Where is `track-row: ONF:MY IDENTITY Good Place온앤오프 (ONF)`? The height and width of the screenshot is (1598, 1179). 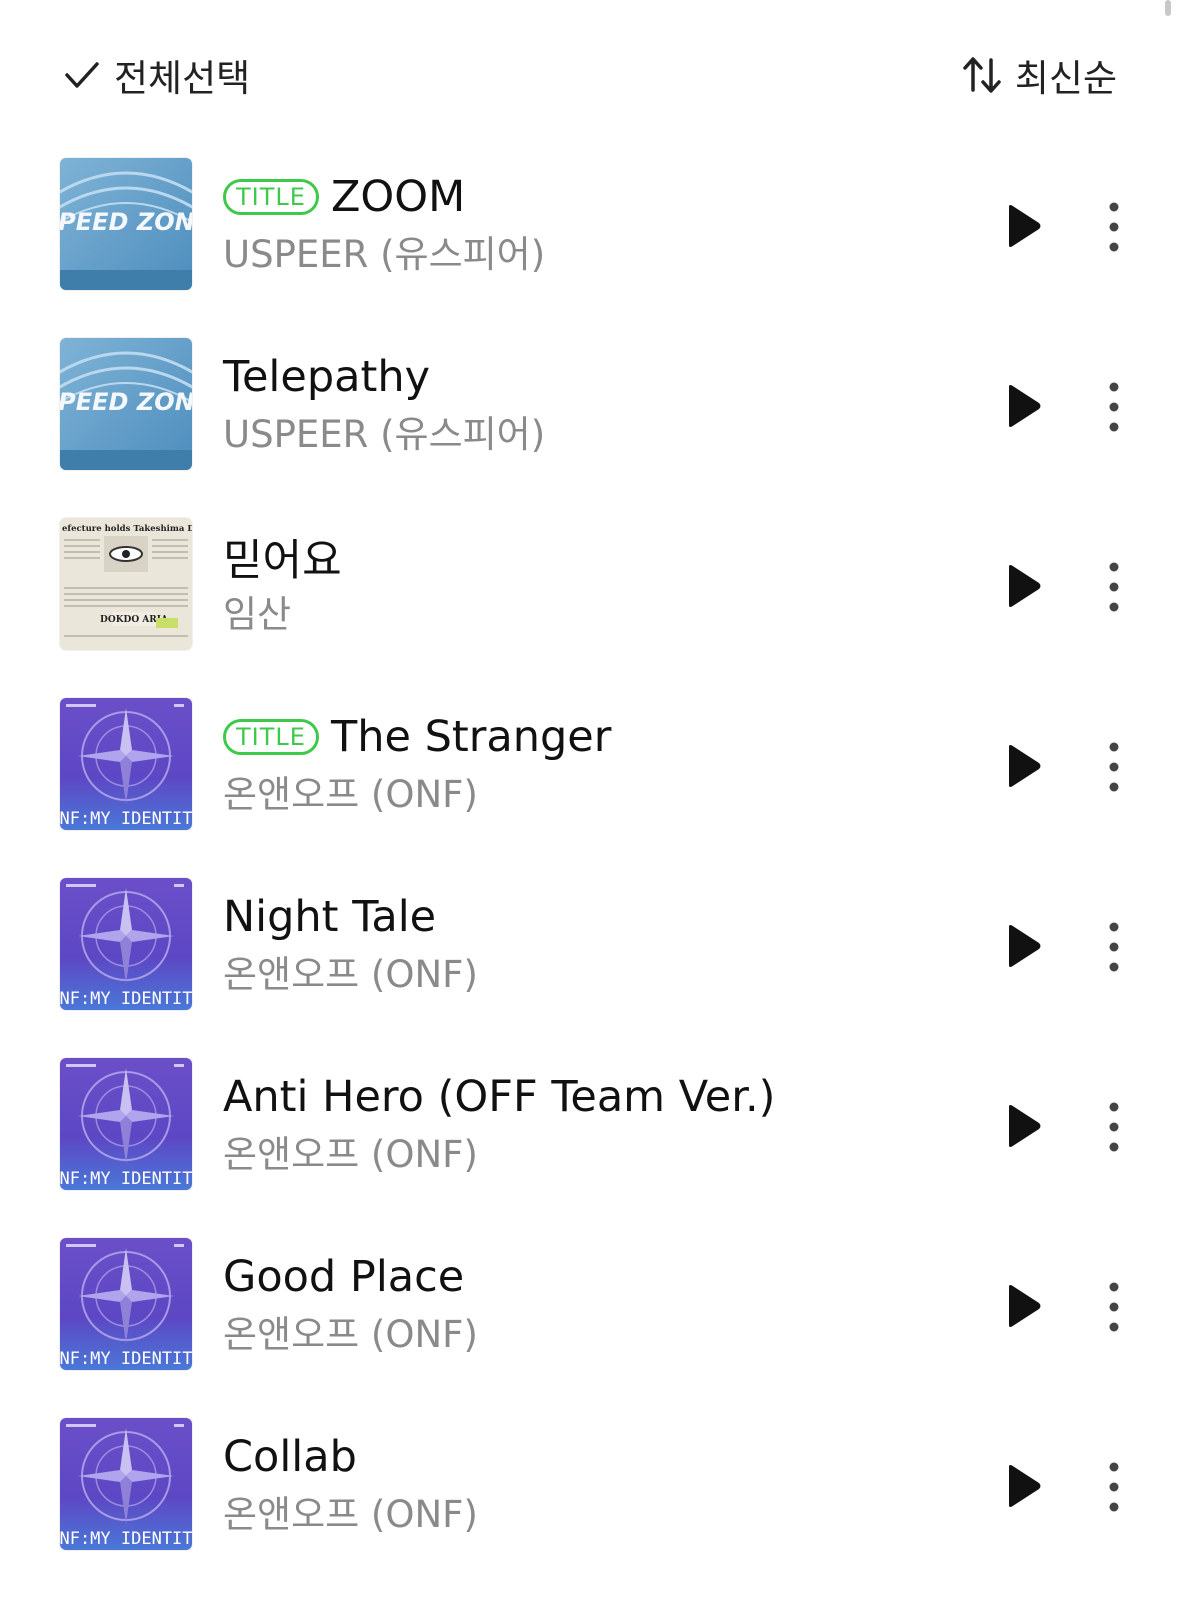 track-row: ONF:MY IDENTITY Good Place온앤오프 (ONF) is located at coordinates (619, 1328).